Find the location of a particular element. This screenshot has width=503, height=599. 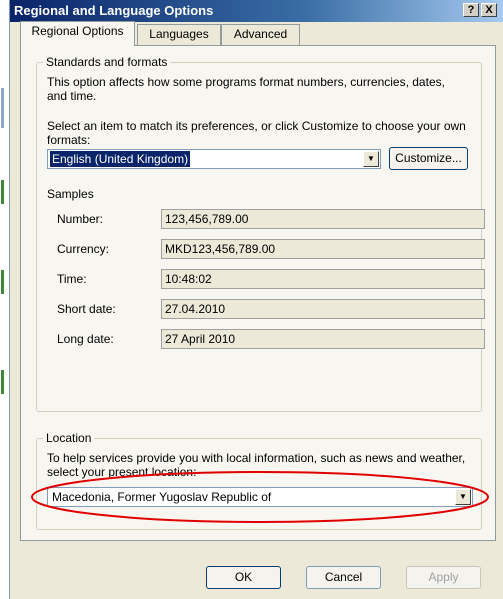

tab-regional-options: Regional Options is located at coordinates (77, 33).